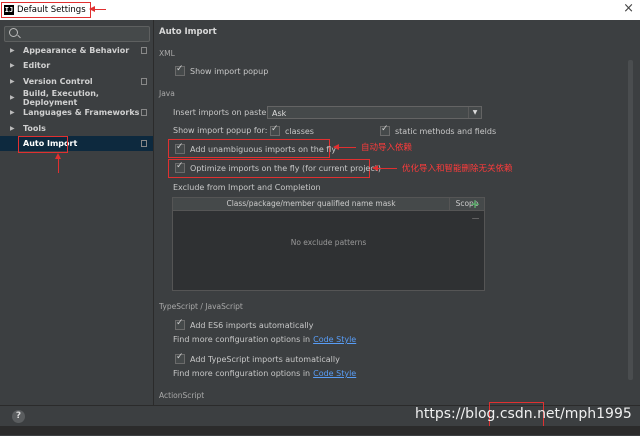 Image resolution: width=640 pixels, height=436 pixels. I want to click on column-header-mask: Class/package/member qualified name mask, so click(311, 204).